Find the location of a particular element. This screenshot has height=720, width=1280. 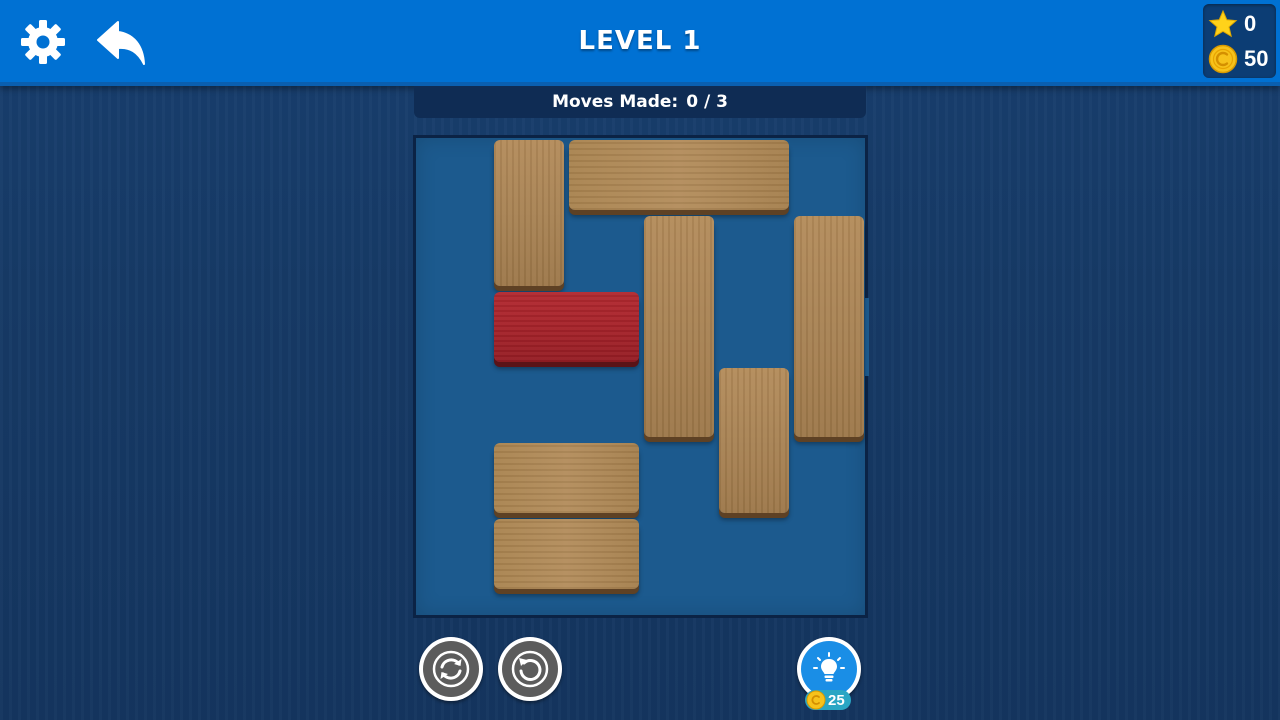

top-bar: LEVEL 1 0 50 is located at coordinates (640, 43).